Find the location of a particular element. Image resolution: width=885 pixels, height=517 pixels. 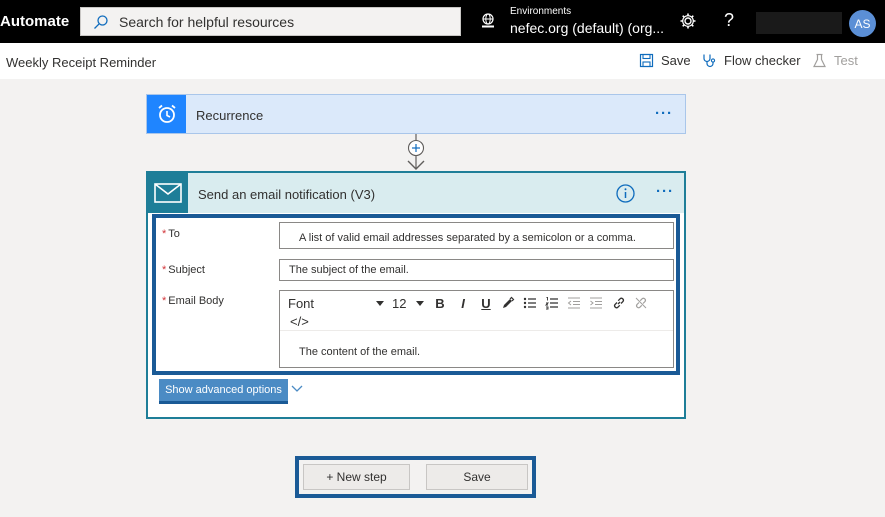

numbered-list-button is located at coordinates (552, 303).